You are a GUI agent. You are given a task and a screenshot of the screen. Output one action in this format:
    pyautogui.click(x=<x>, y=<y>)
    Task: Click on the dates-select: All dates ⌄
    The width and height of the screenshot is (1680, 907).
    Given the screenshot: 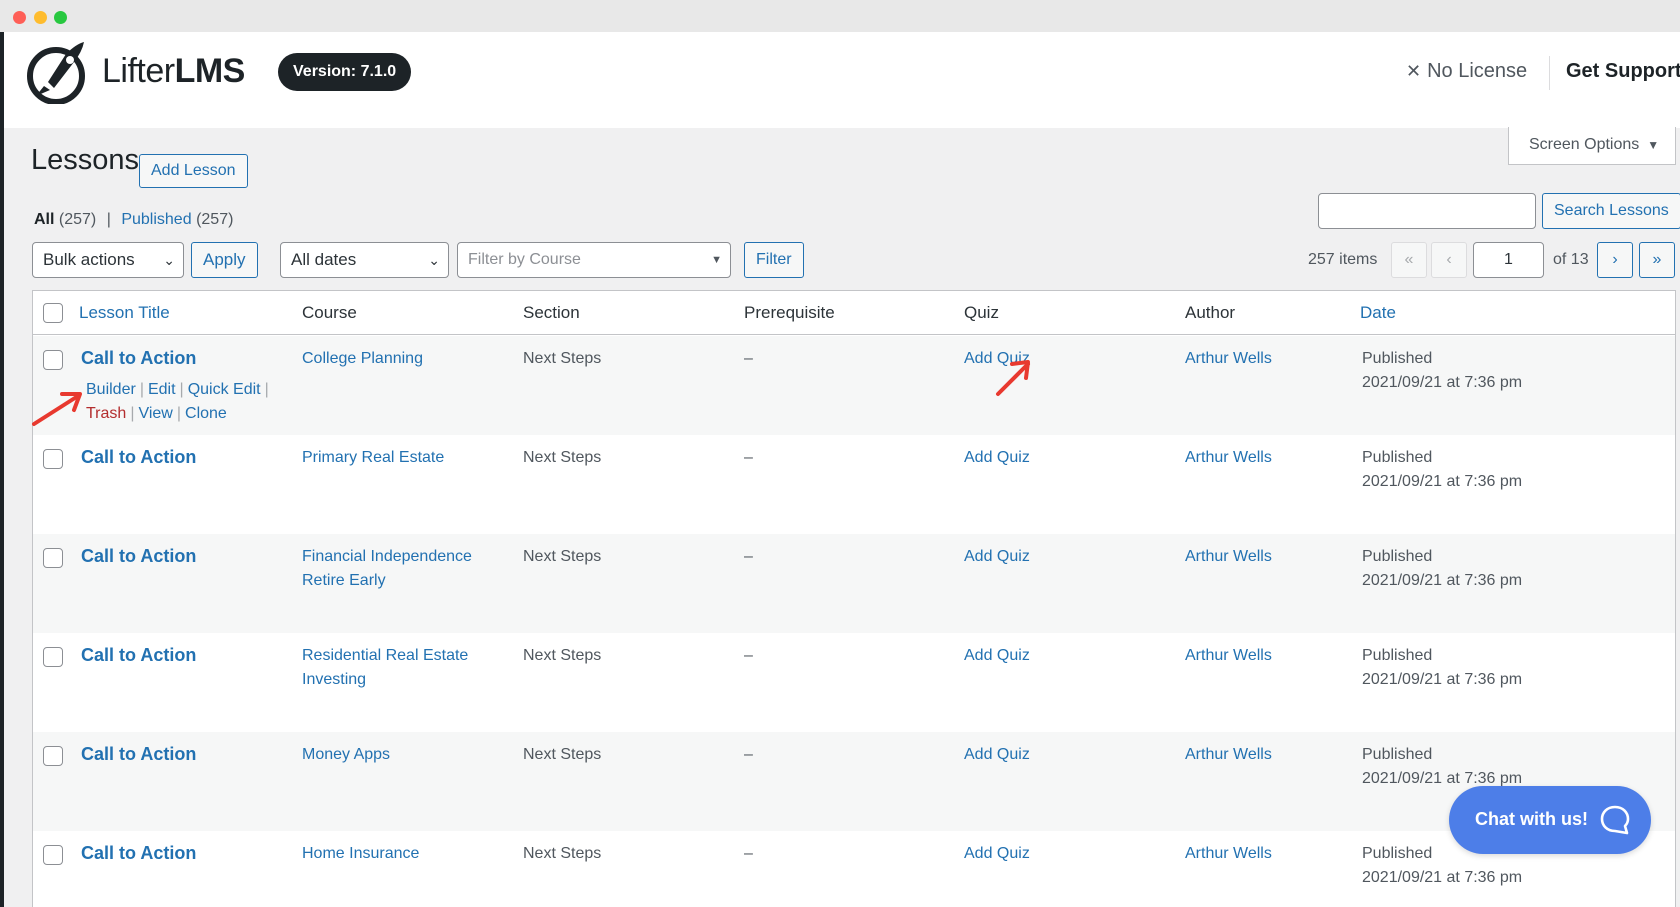 What is the action you would take?
    pyautogui.click(x=364, y=260)
    